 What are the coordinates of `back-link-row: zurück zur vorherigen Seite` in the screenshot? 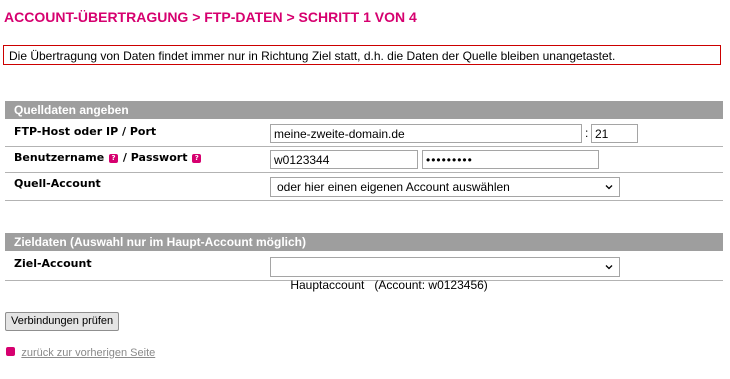 It's located at (80, 352).